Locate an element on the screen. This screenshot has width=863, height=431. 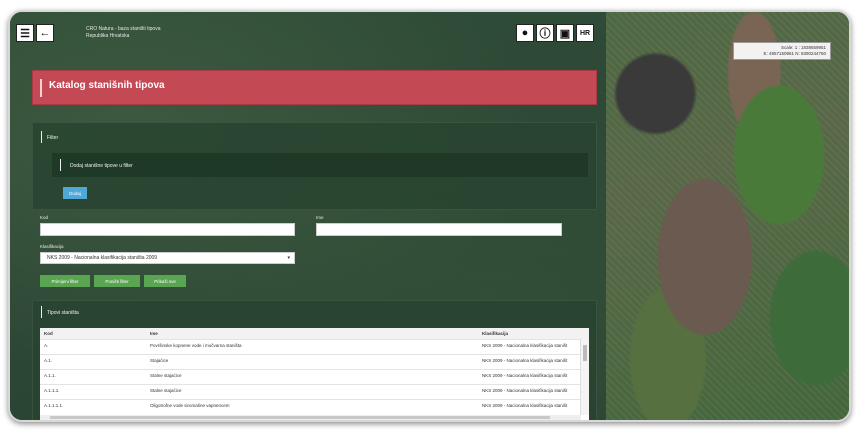
back-button: ← is located at coordinates (45, 33).